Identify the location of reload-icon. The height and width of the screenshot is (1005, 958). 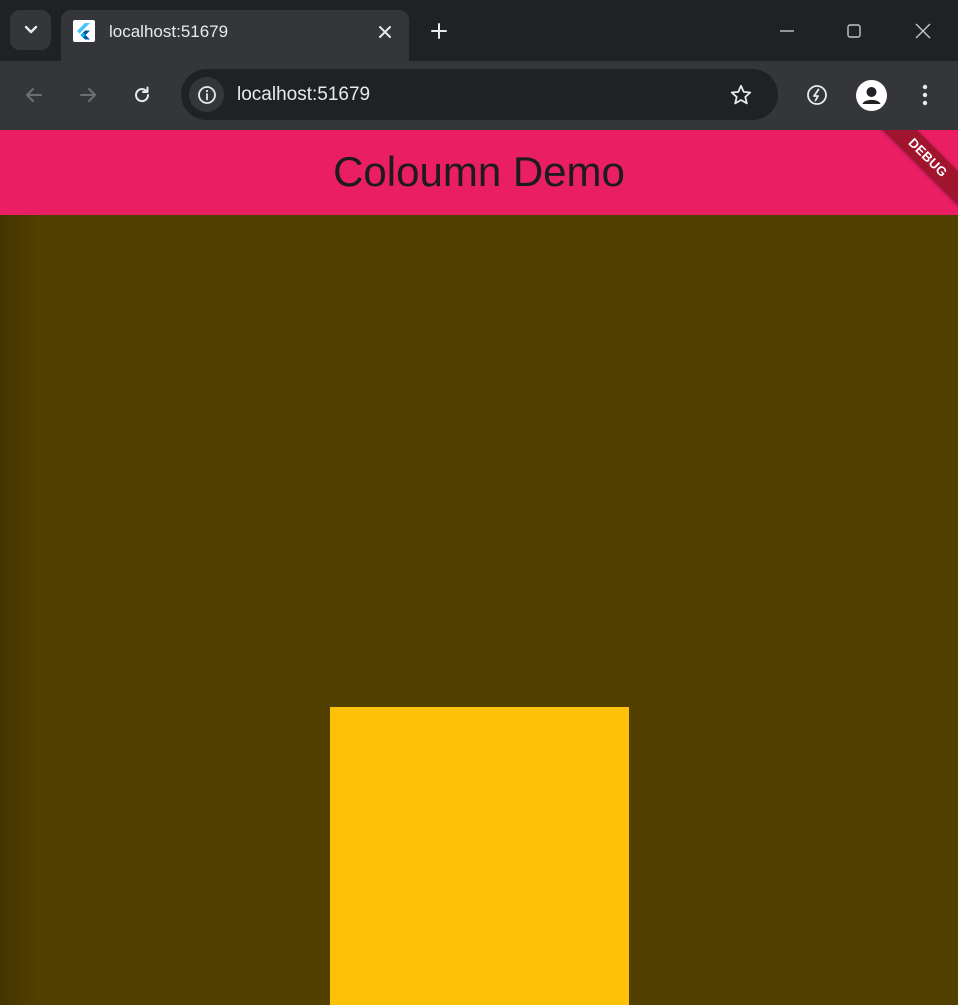
(142, 94).